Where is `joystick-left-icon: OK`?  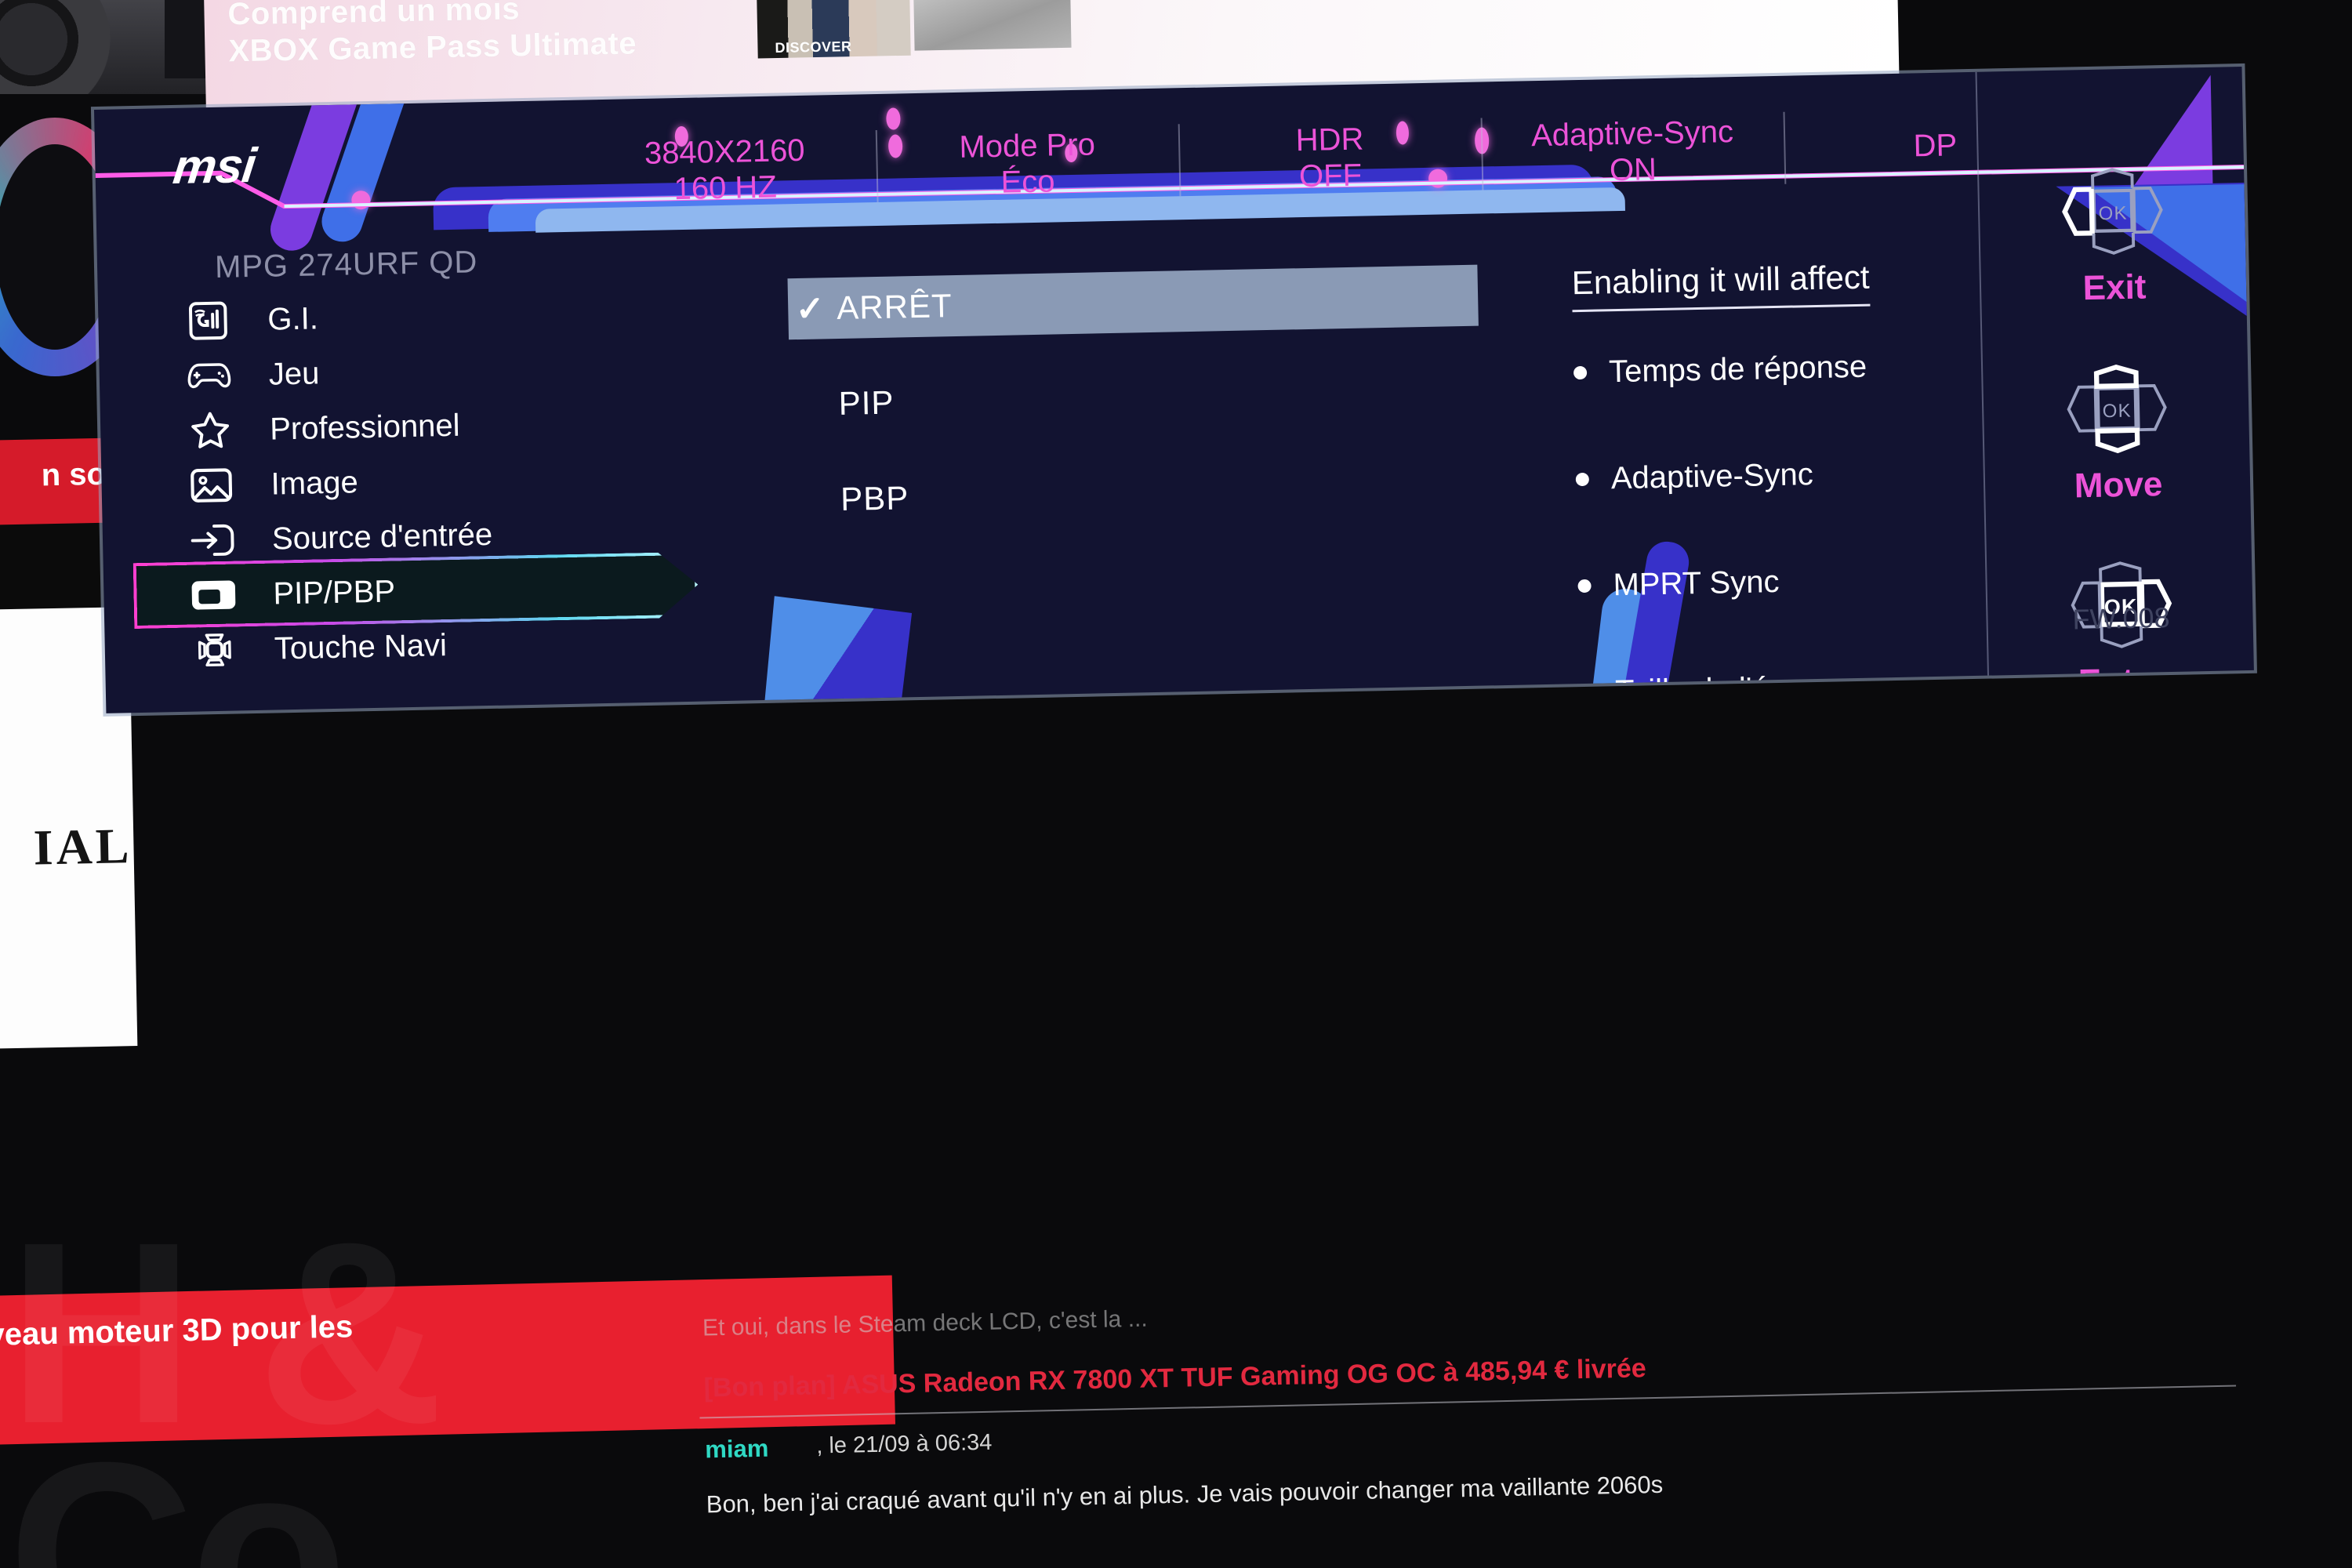
joystick-left-icon: OK is located at coordinates (2113, 212).